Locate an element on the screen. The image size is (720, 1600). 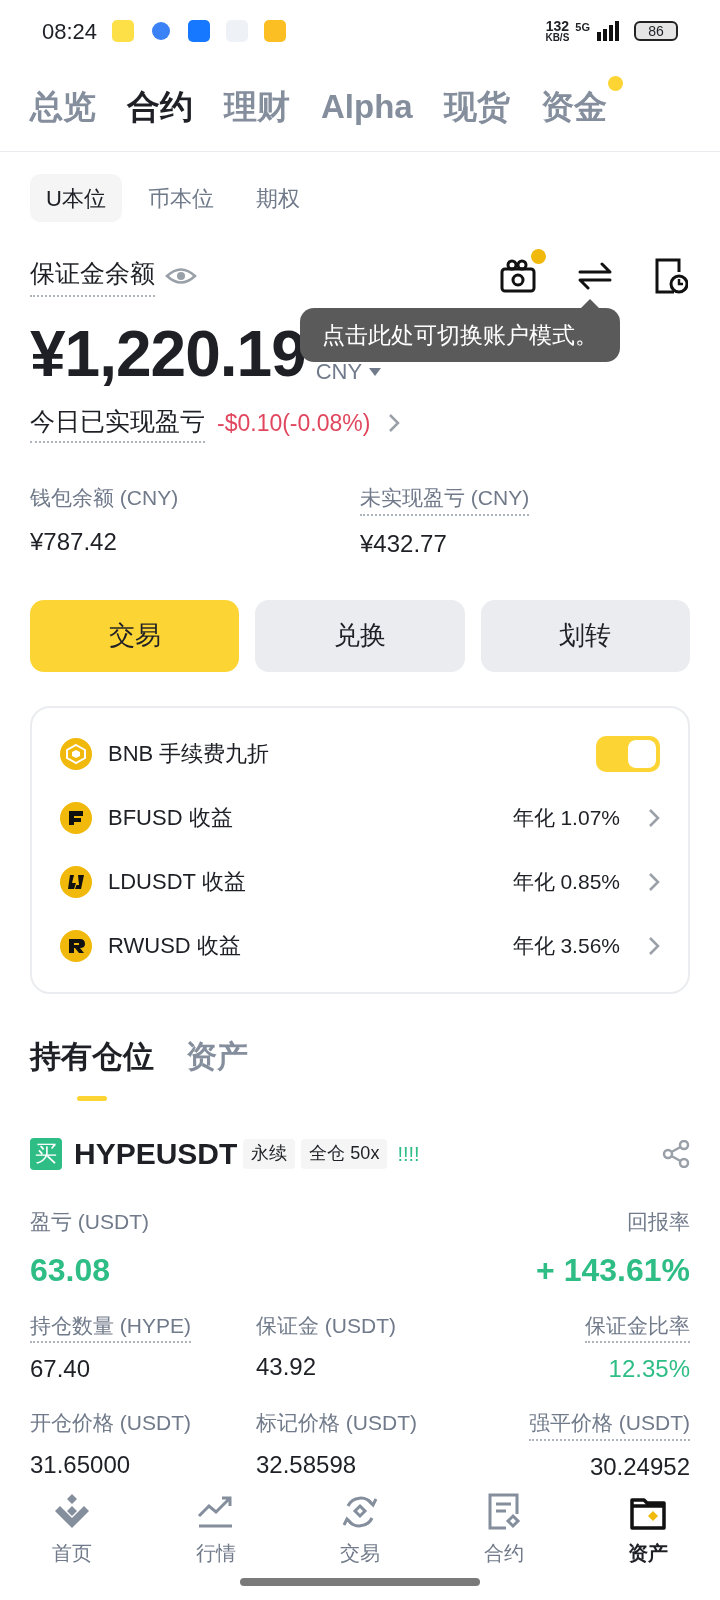
top-tab: 现货 is located at coordinates (476, 106).